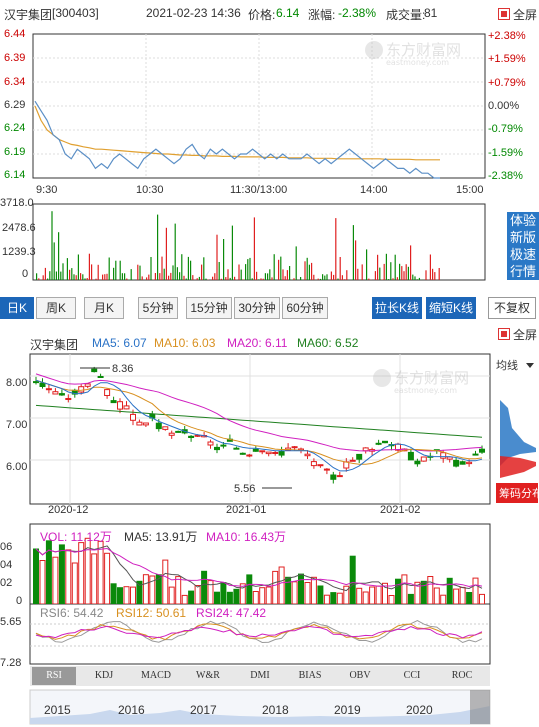 Image resolution: width=539 pixels, height=727 pixels. Describe the element at coordinates (19, 228) in the screenshot. I see `volume-tick: 2478.6` at that location.